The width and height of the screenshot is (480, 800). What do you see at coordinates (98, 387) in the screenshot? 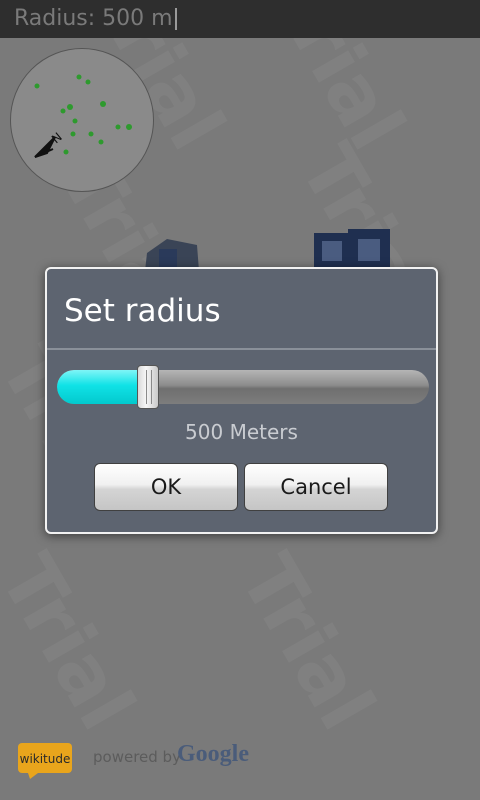
I see `radius-slider-fill` at bounding box center [98, 387].